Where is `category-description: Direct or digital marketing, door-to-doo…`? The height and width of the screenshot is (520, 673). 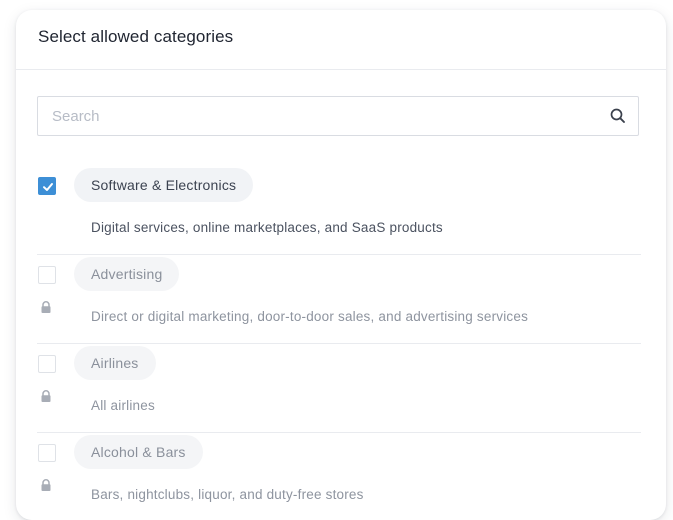 category-description: Direct or digital marketing, door-to-doo… is located at coordinates (310, 316).